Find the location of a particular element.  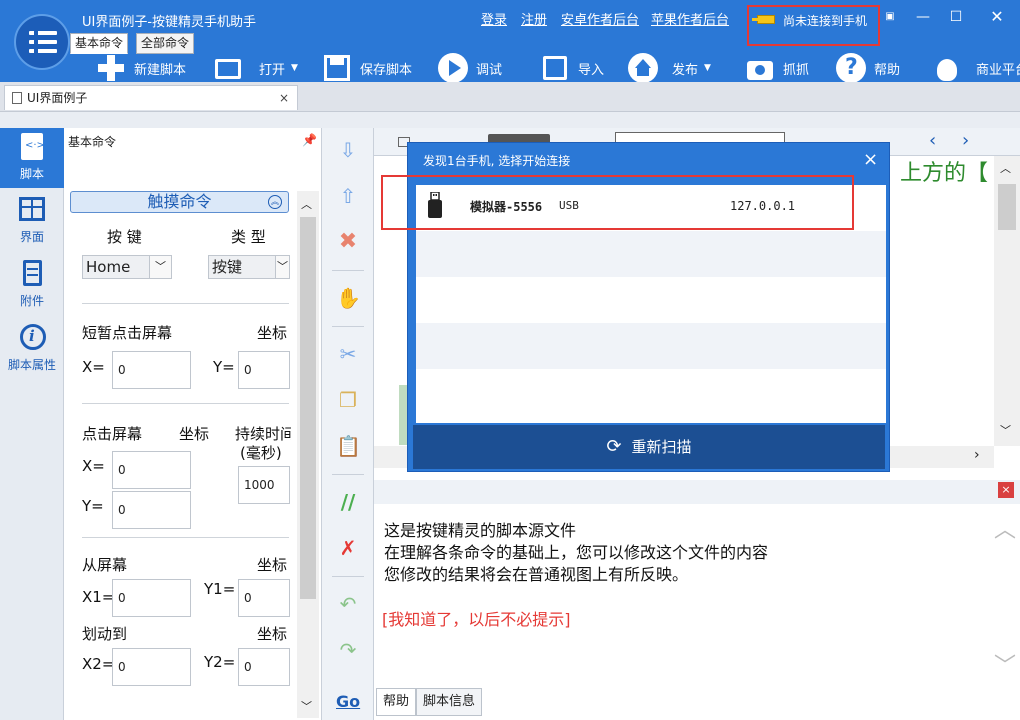

close-button: ✕ is located at coordinates (997, 17).